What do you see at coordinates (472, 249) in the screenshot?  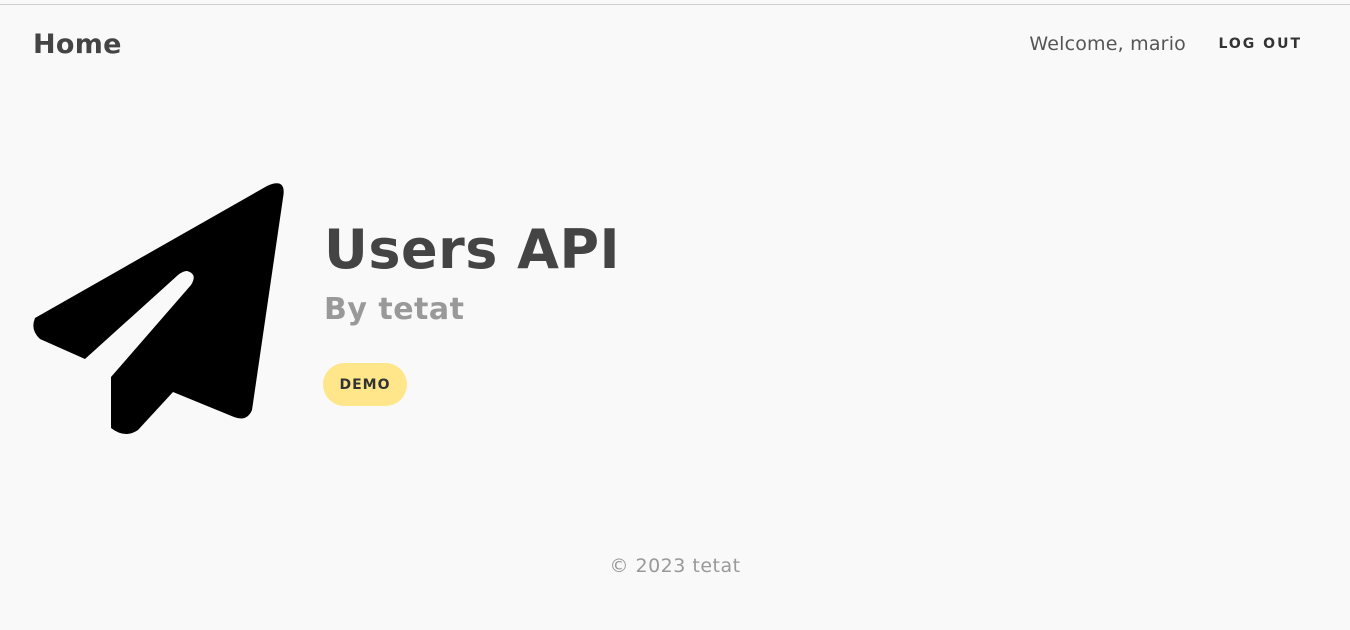 I see `page-title: Users API` at bounding box center [472, 249].